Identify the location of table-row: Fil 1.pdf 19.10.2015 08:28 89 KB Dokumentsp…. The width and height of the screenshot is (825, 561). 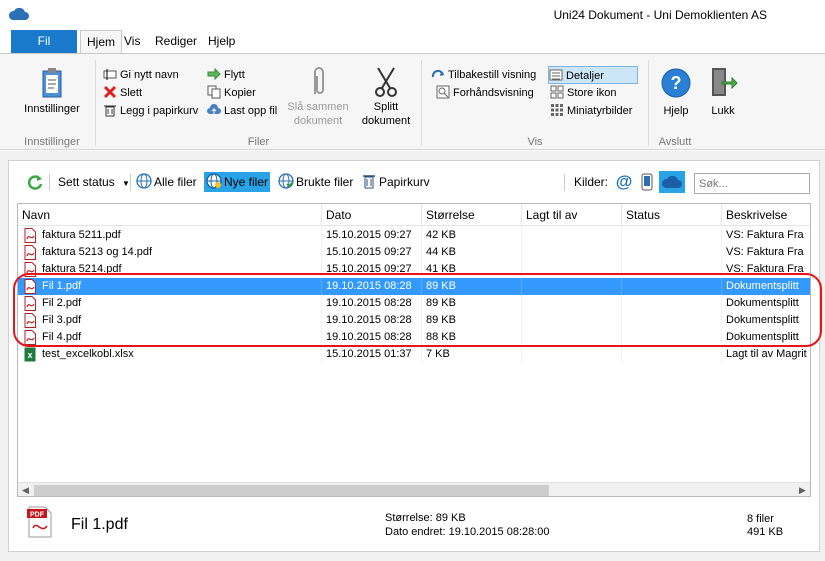
(414, 286).